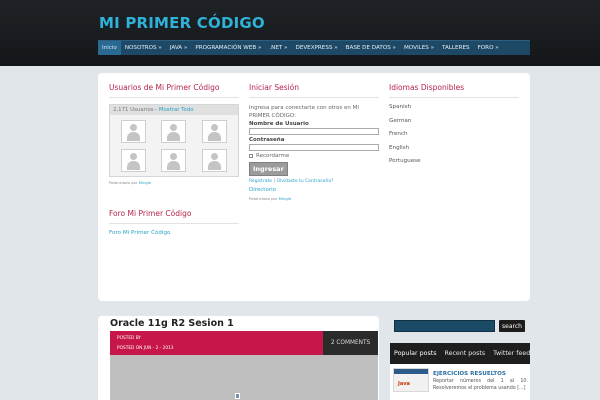  I want to click on image-placeholder-icon, so click(237, 396).